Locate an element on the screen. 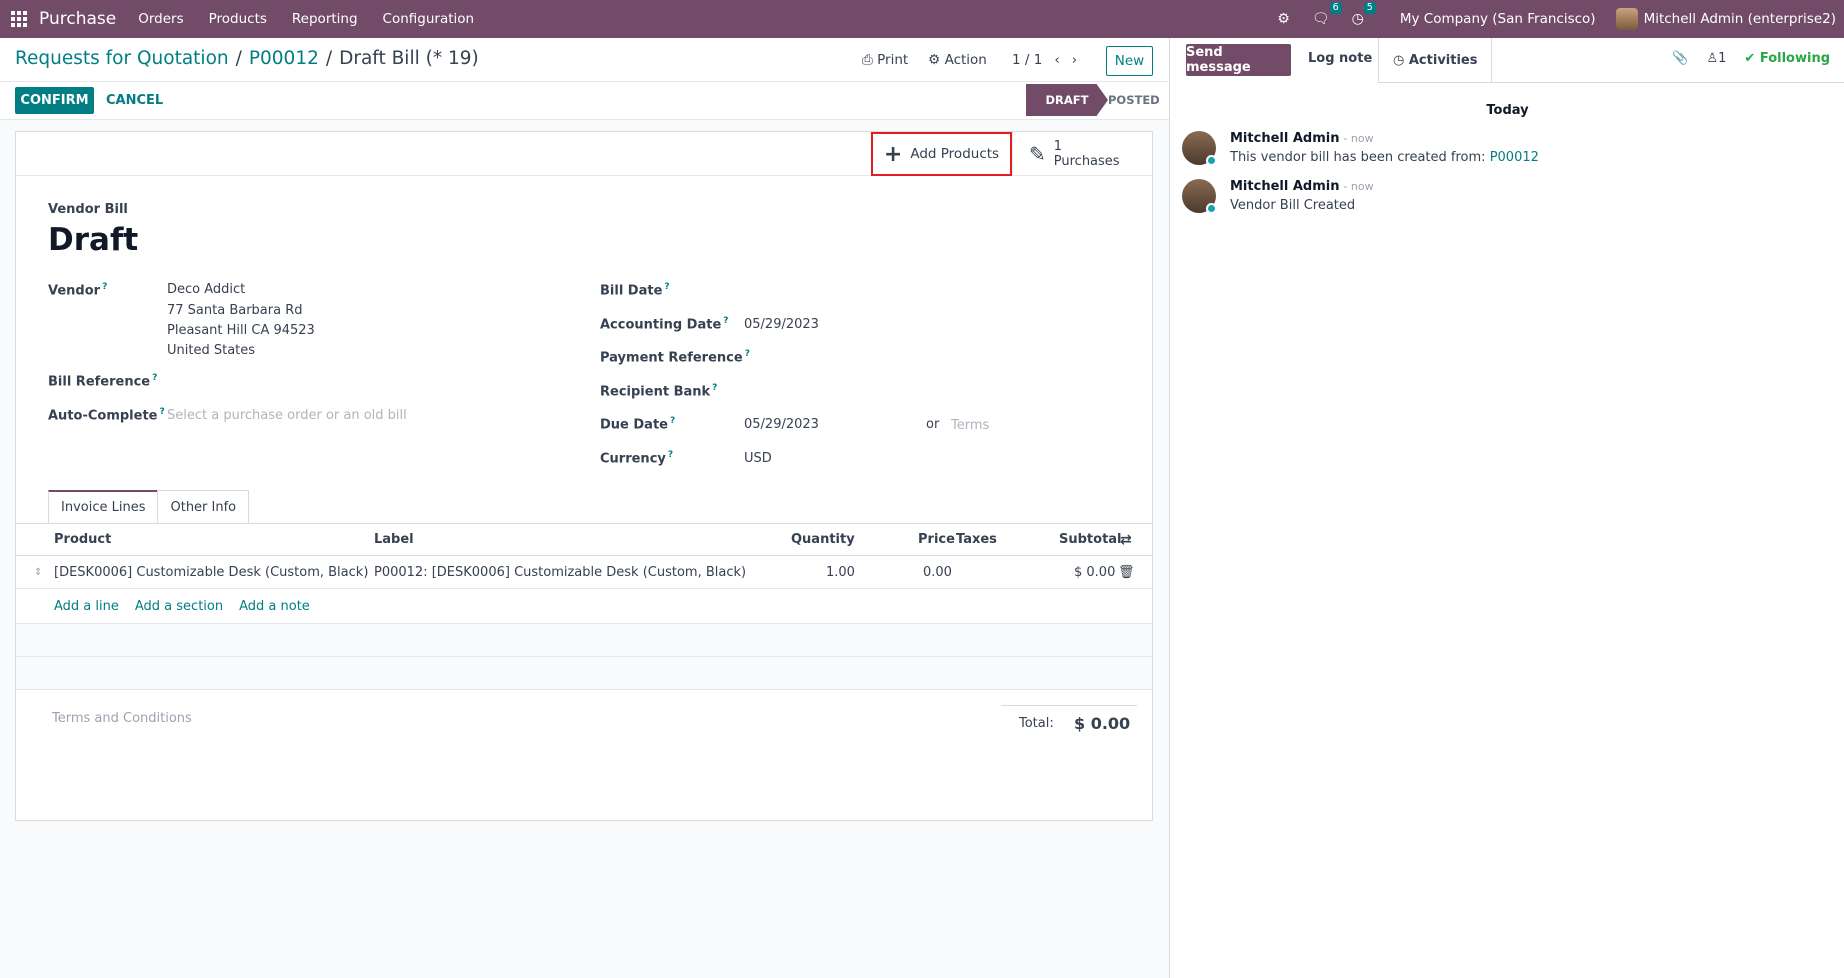 The width and height of the screenshot is (1844, 978). button-box: + Add Products ✎ 1 Purchases is located at coordinates (584, 154).